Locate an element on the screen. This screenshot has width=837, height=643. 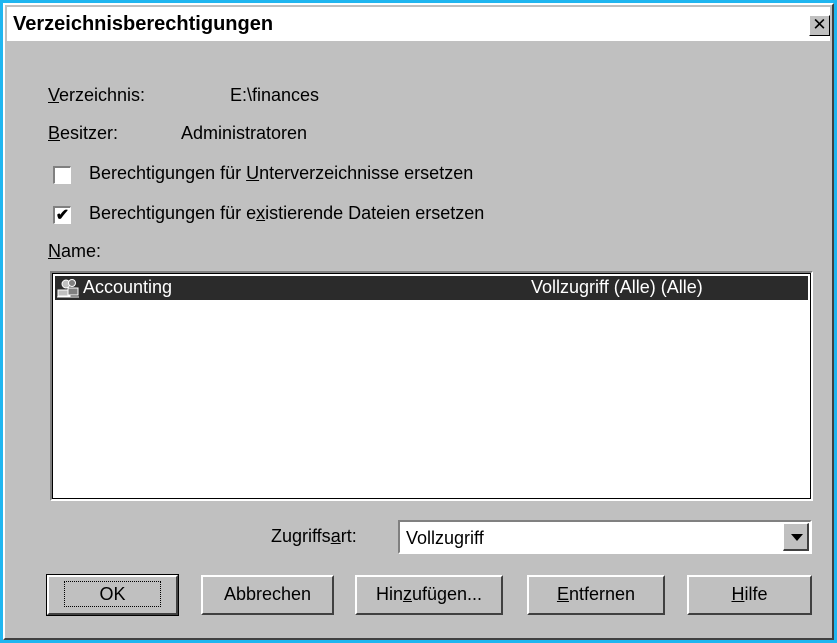
access-type-select: Vollzugriff is located at coordinates (605, 537).